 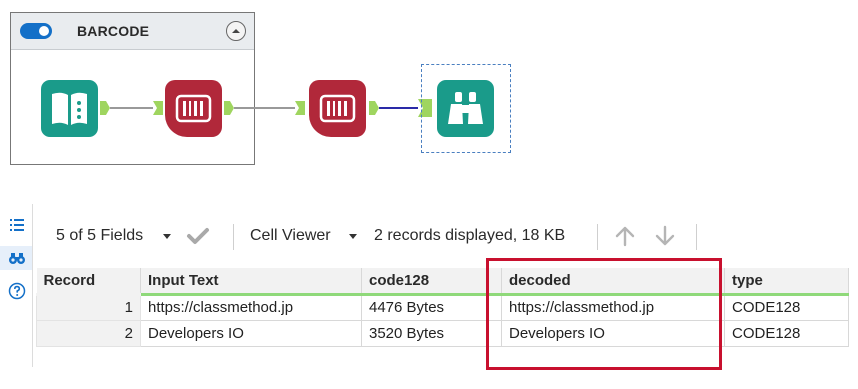 I want to click on connection-line-selected, so click(x=398, y=108).